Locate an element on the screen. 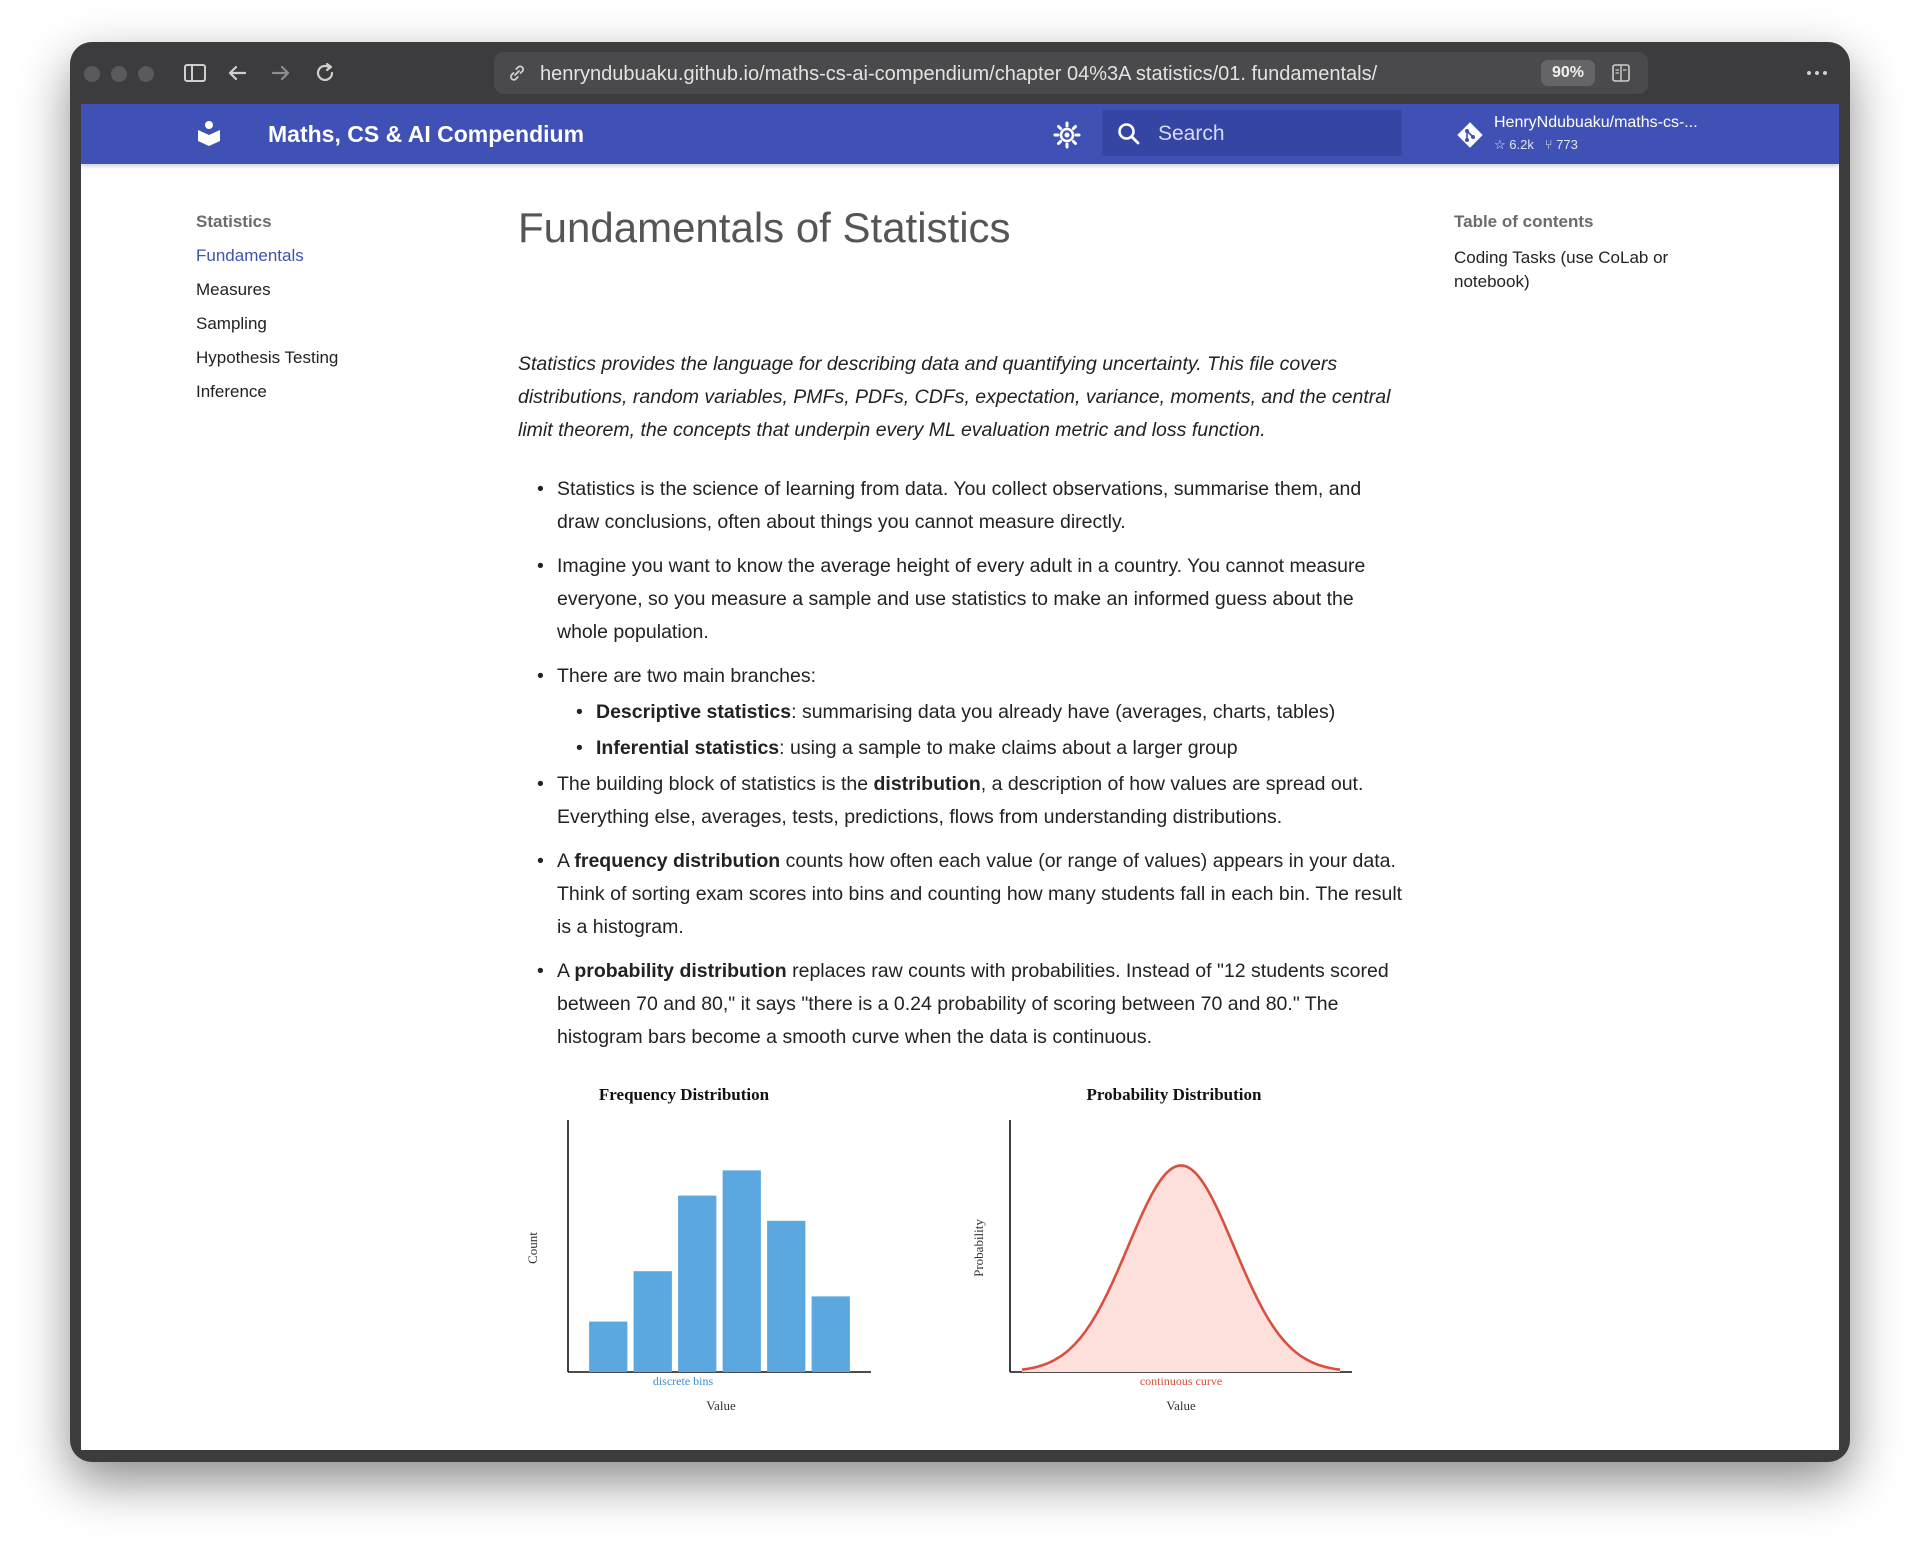  more-options-icon is located at coordinates (1817, 73).